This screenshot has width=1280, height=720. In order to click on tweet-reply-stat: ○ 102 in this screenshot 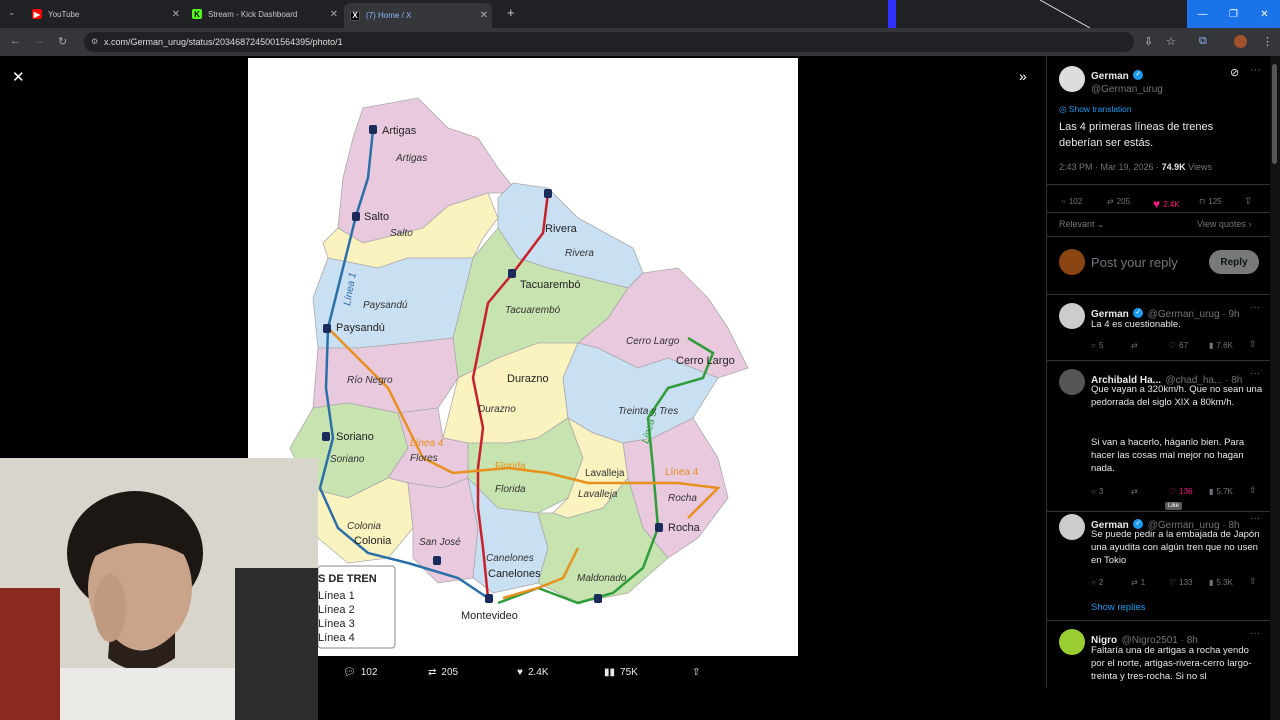, I will do `click(1071, 201)`.